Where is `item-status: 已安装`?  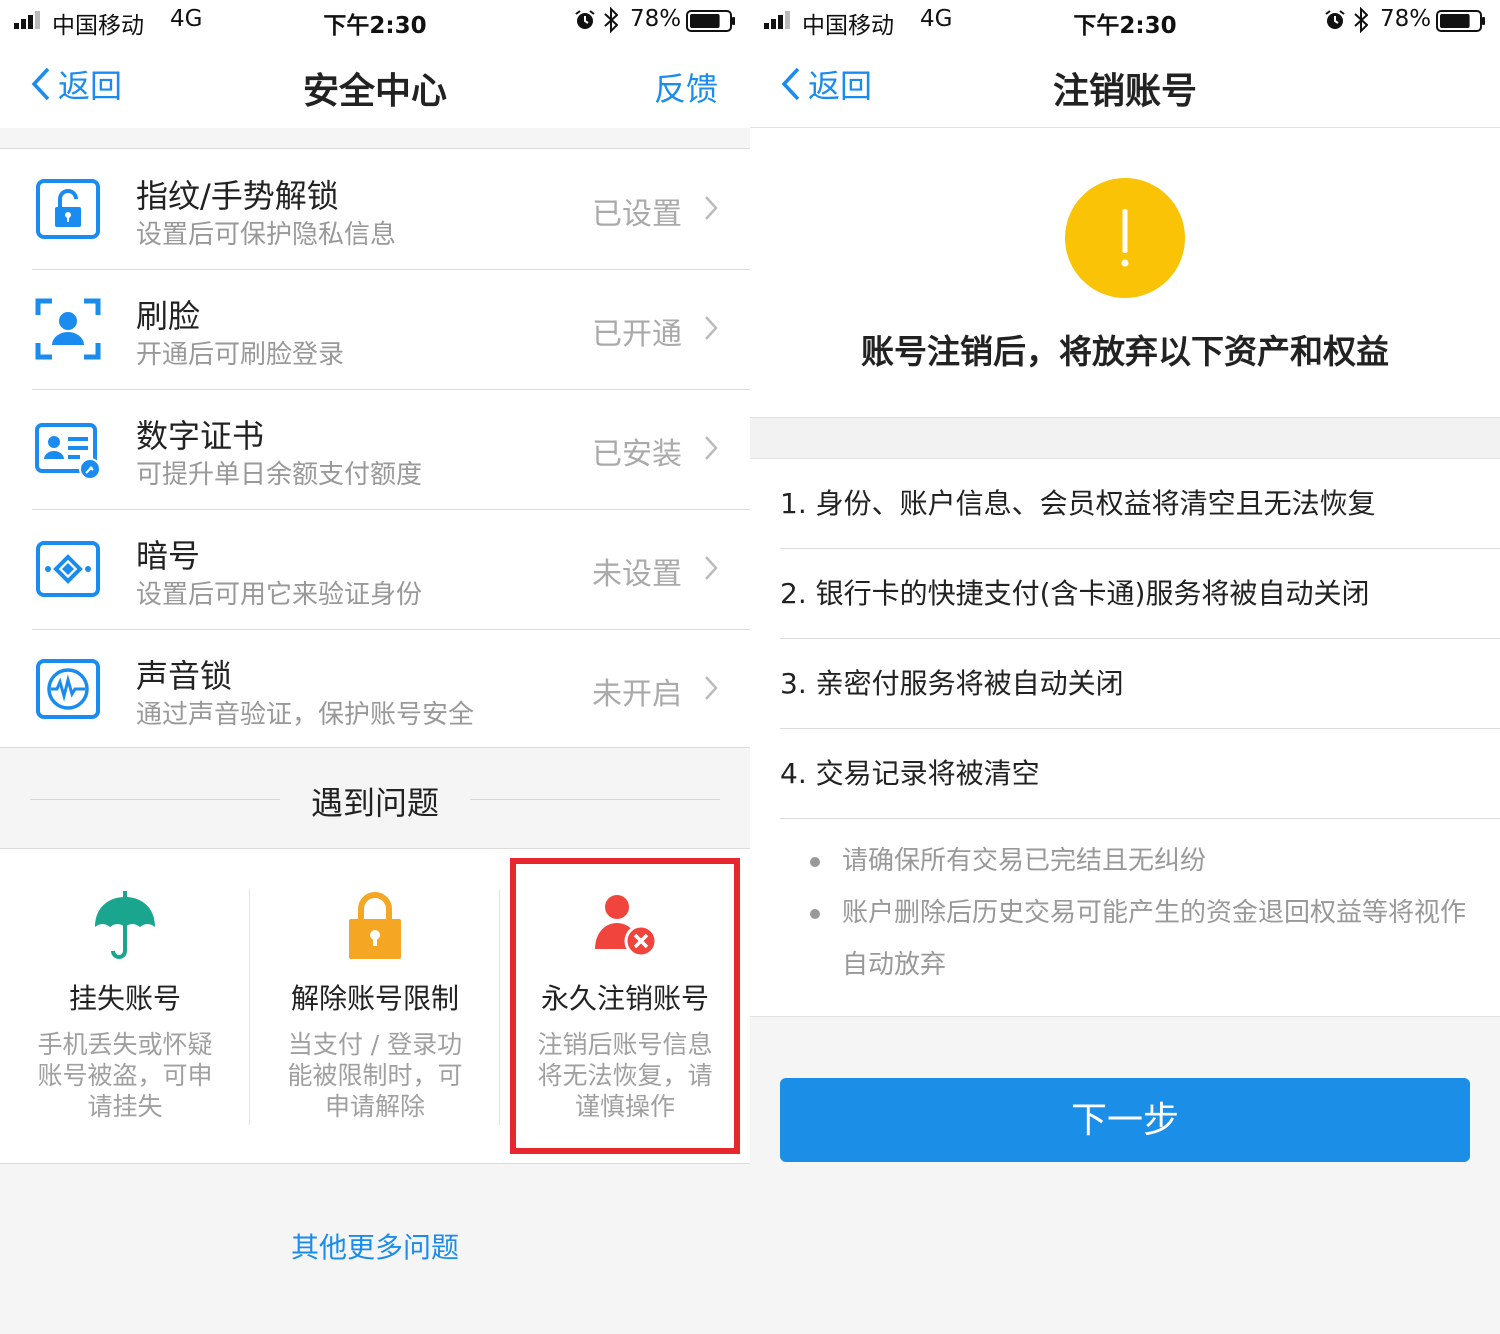 item-status: 已安装 is located at coordinates (637, 454).